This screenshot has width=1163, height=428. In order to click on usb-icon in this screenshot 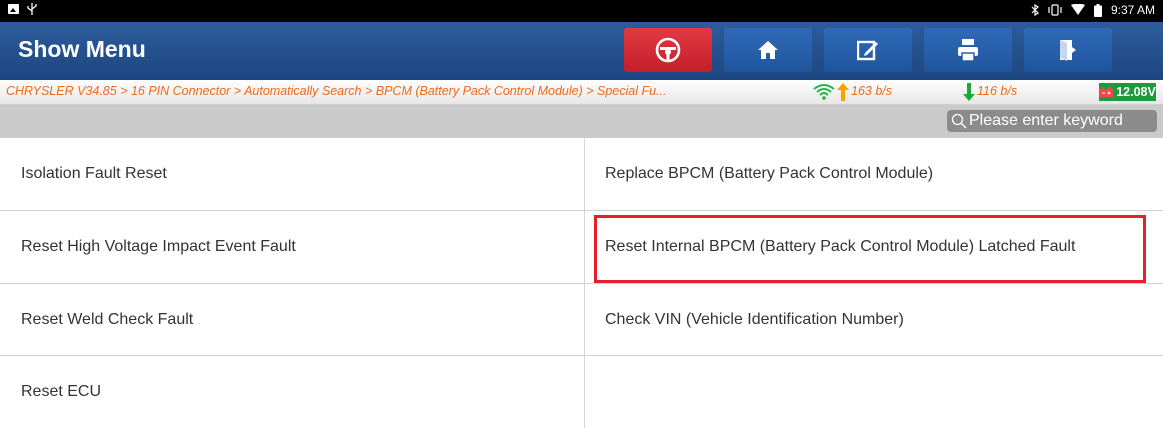, I will do `click(32, 9)`.